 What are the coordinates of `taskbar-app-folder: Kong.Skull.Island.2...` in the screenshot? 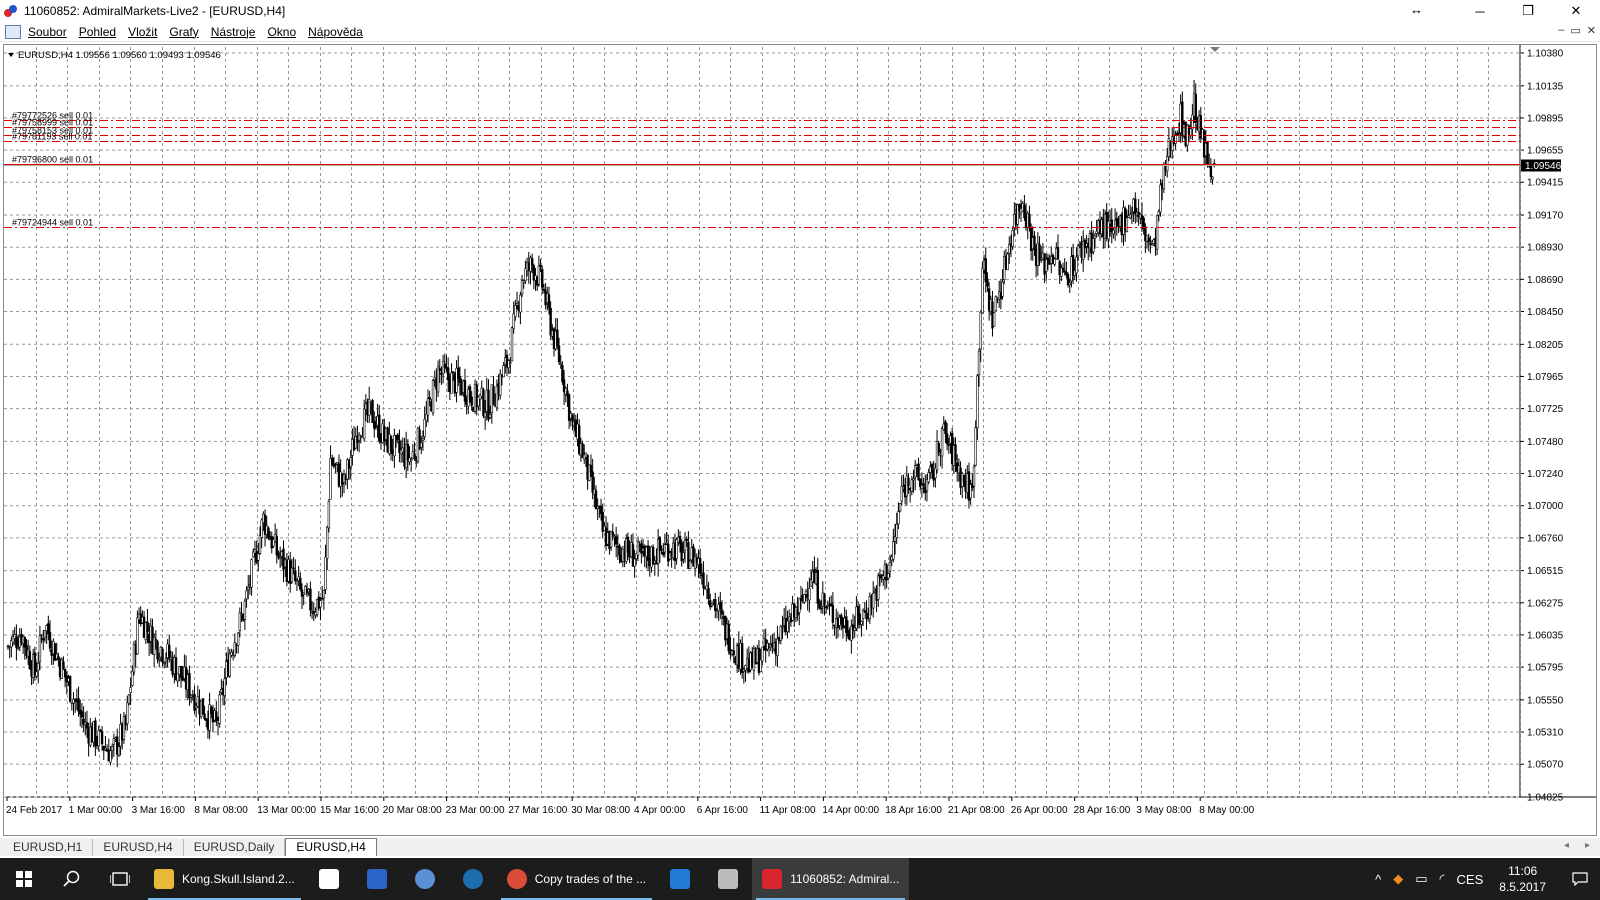 It's located at (224, 879).